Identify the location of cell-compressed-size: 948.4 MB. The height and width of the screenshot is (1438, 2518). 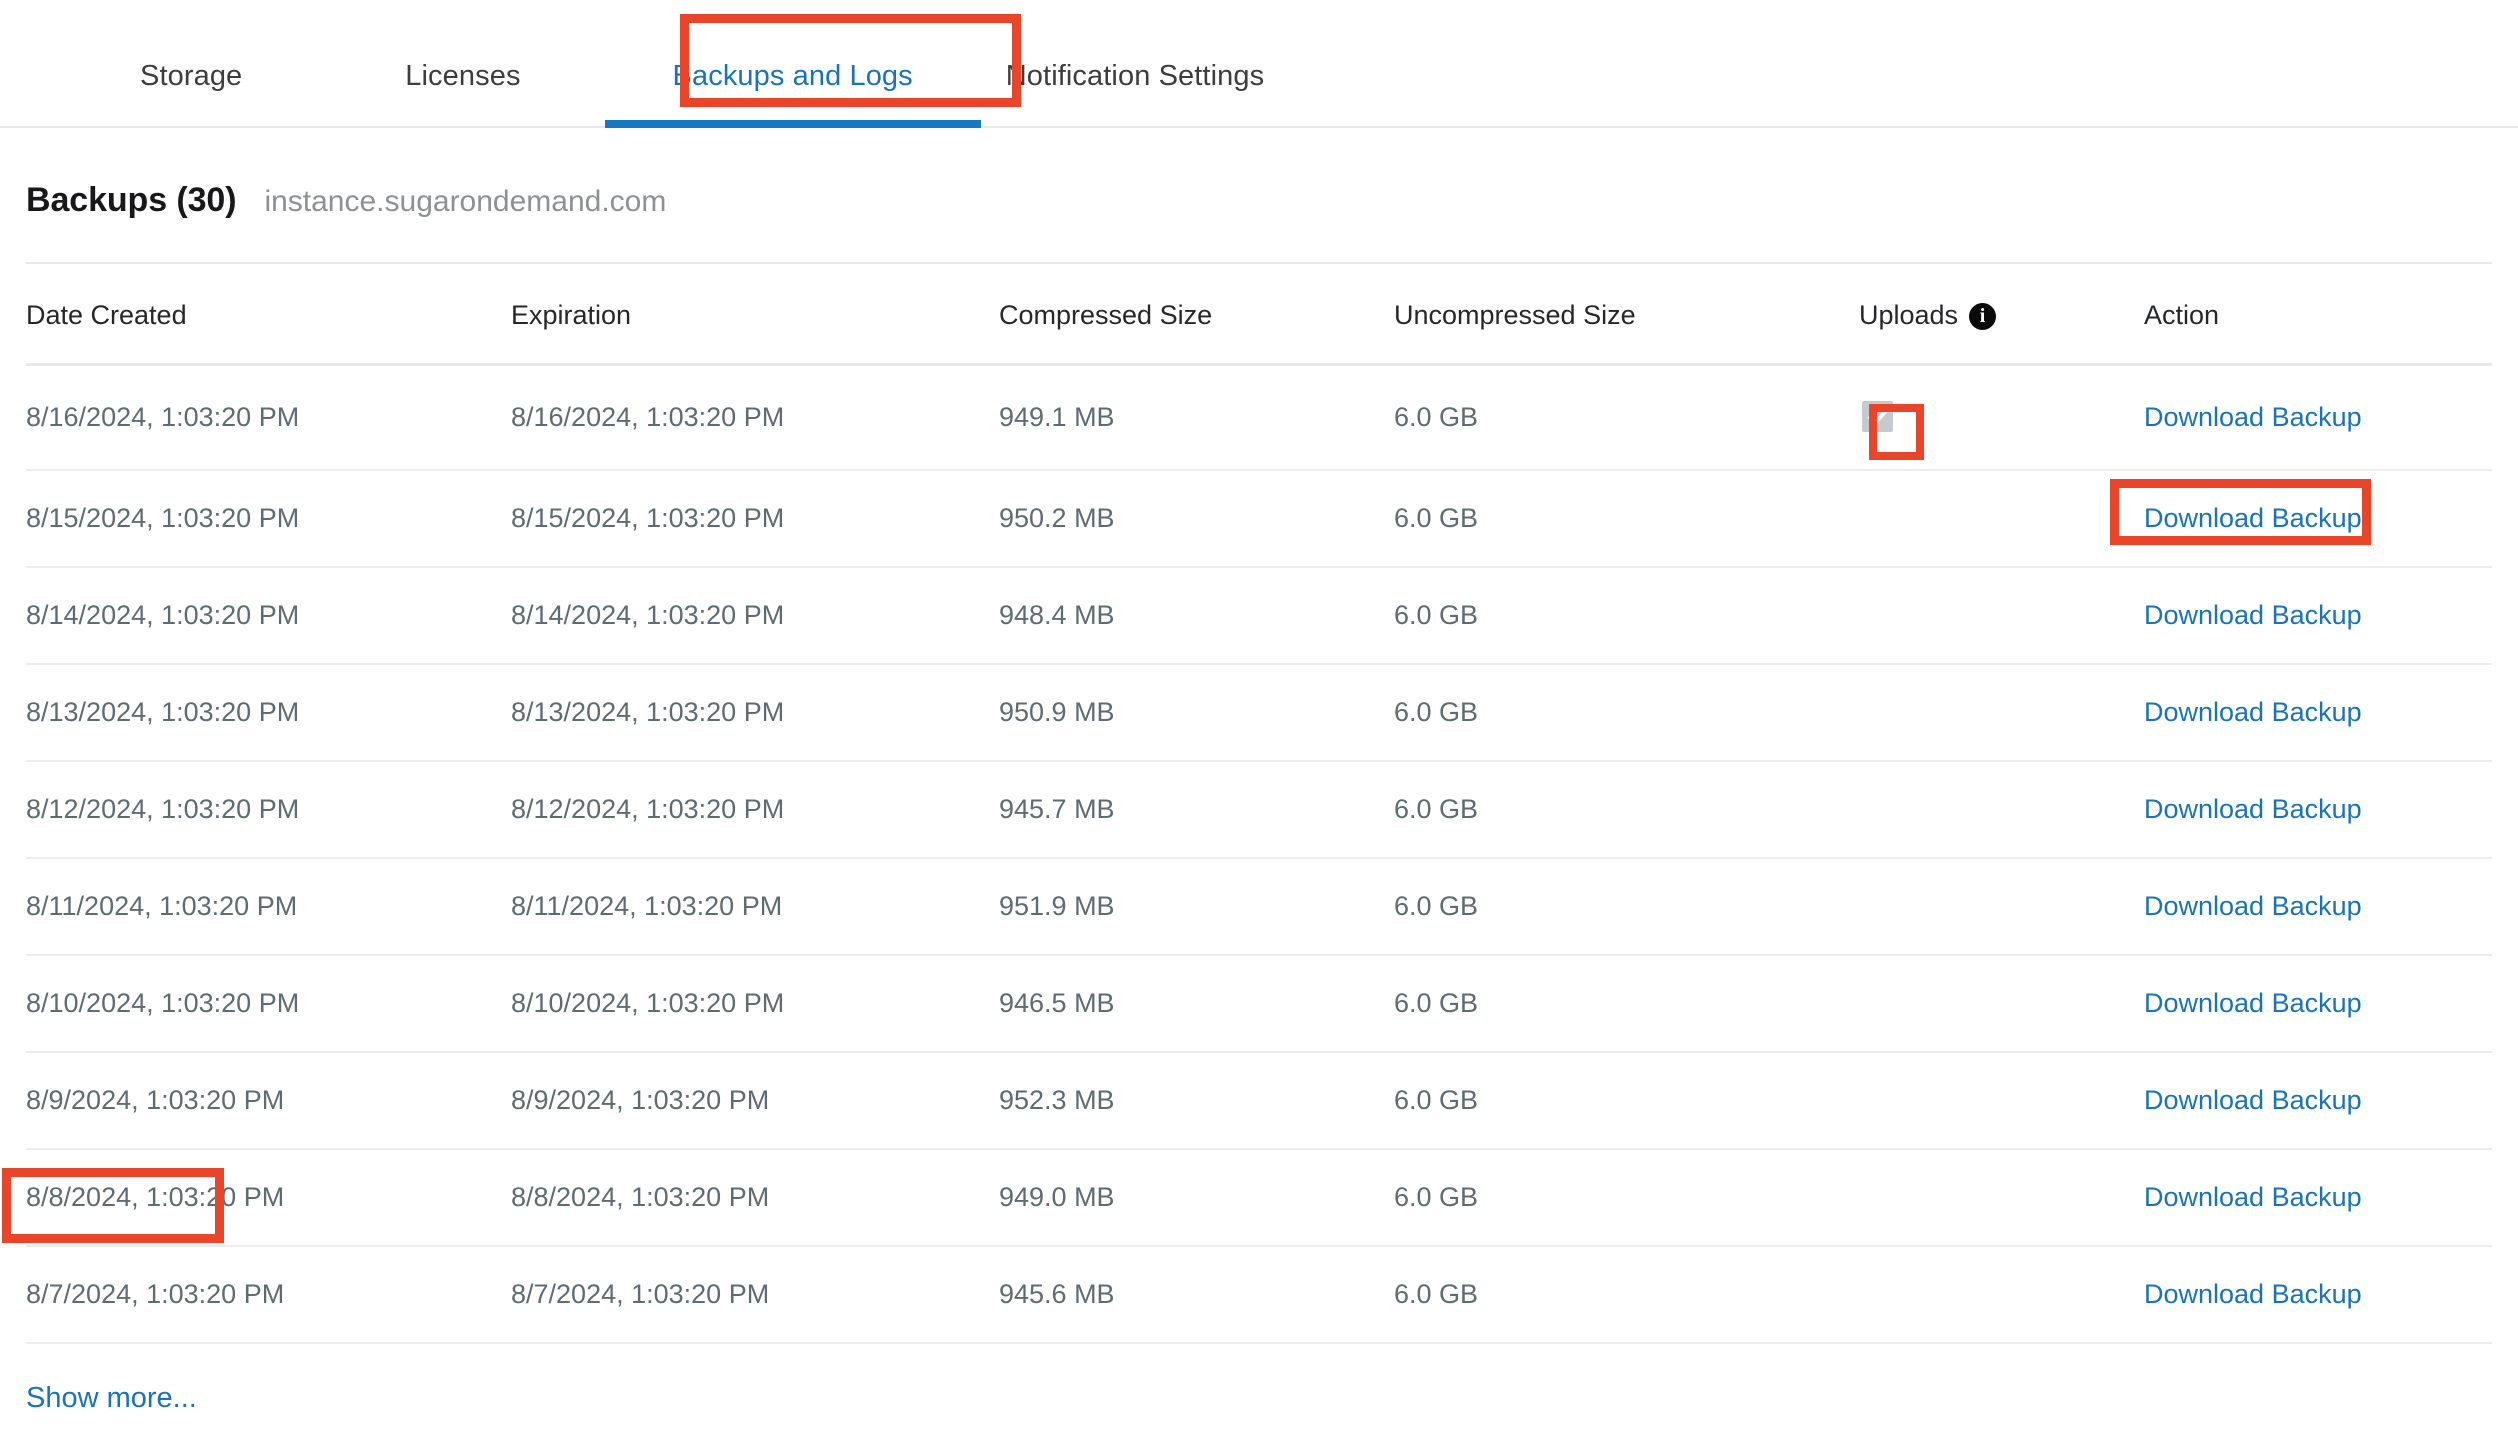
(1196, 615).